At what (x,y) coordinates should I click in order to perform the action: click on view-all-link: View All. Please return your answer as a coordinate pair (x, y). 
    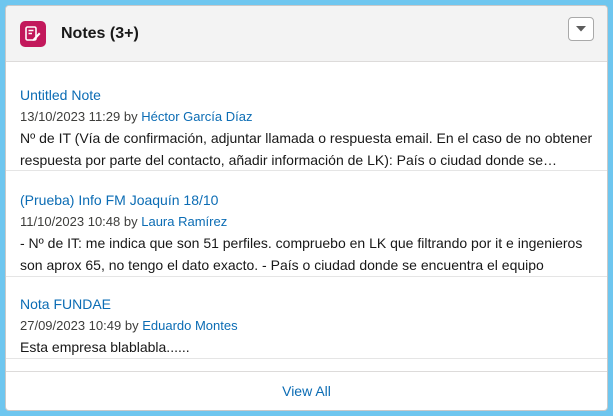
    Looking at the image, I should click on (306, 391).